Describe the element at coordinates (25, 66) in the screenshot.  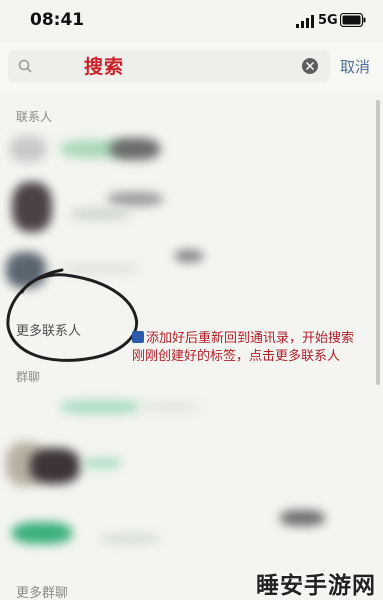
I see `search-icon` at that location.